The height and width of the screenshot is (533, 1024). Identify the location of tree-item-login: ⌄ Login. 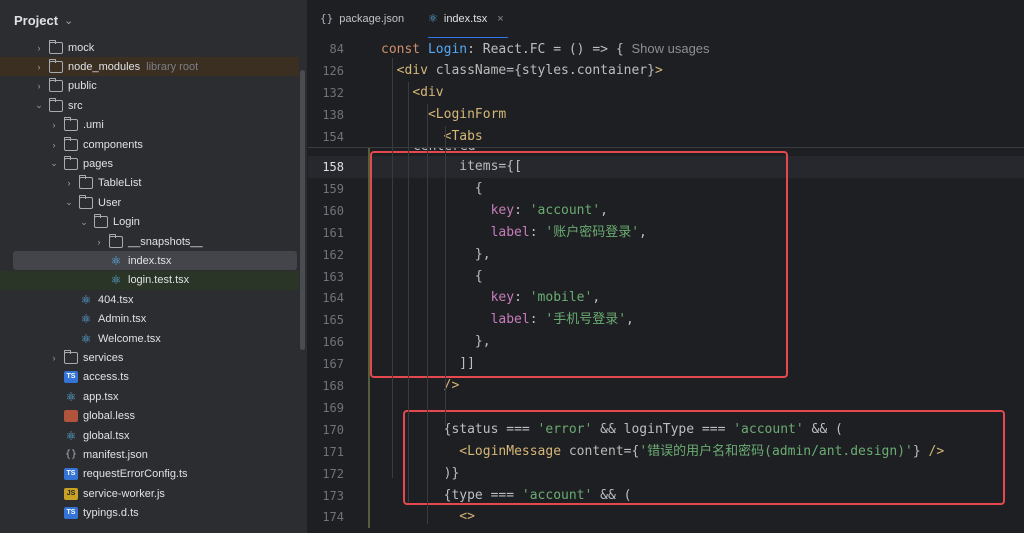
(149, 222).